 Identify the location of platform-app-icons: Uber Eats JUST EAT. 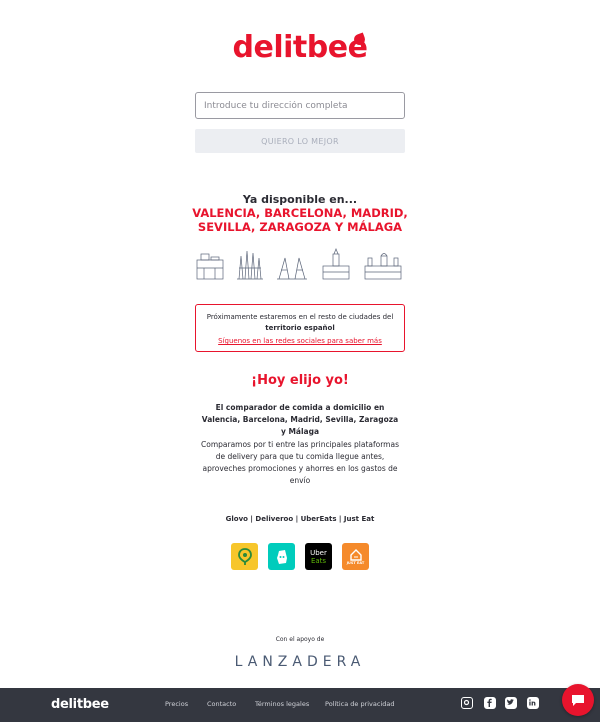
(301, 557).